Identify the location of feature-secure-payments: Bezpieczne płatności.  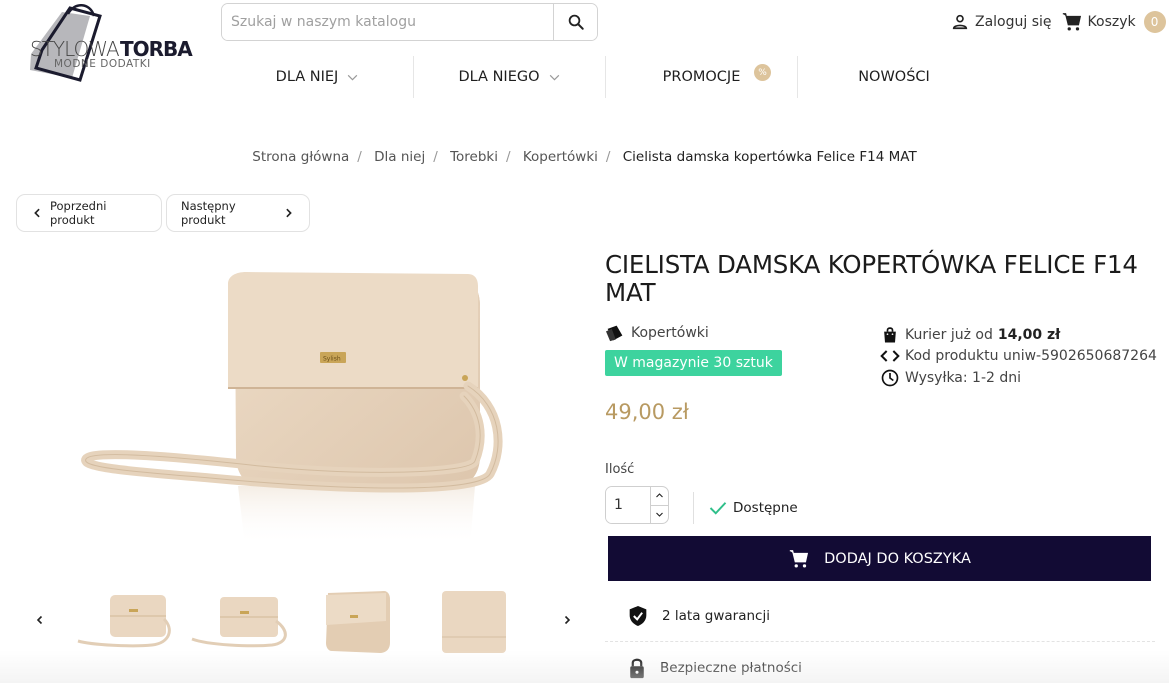
(880, 662).